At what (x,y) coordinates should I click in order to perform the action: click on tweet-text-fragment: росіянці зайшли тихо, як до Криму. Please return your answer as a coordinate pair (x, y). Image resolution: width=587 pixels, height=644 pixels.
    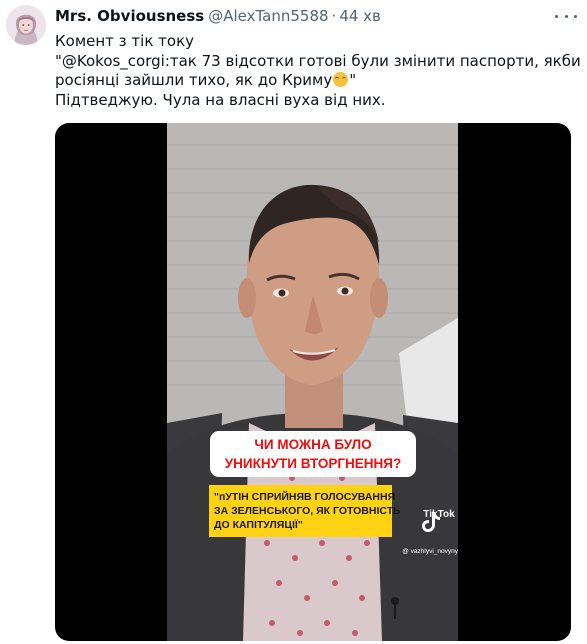
    Looking at the image, I should click on (194, 80).